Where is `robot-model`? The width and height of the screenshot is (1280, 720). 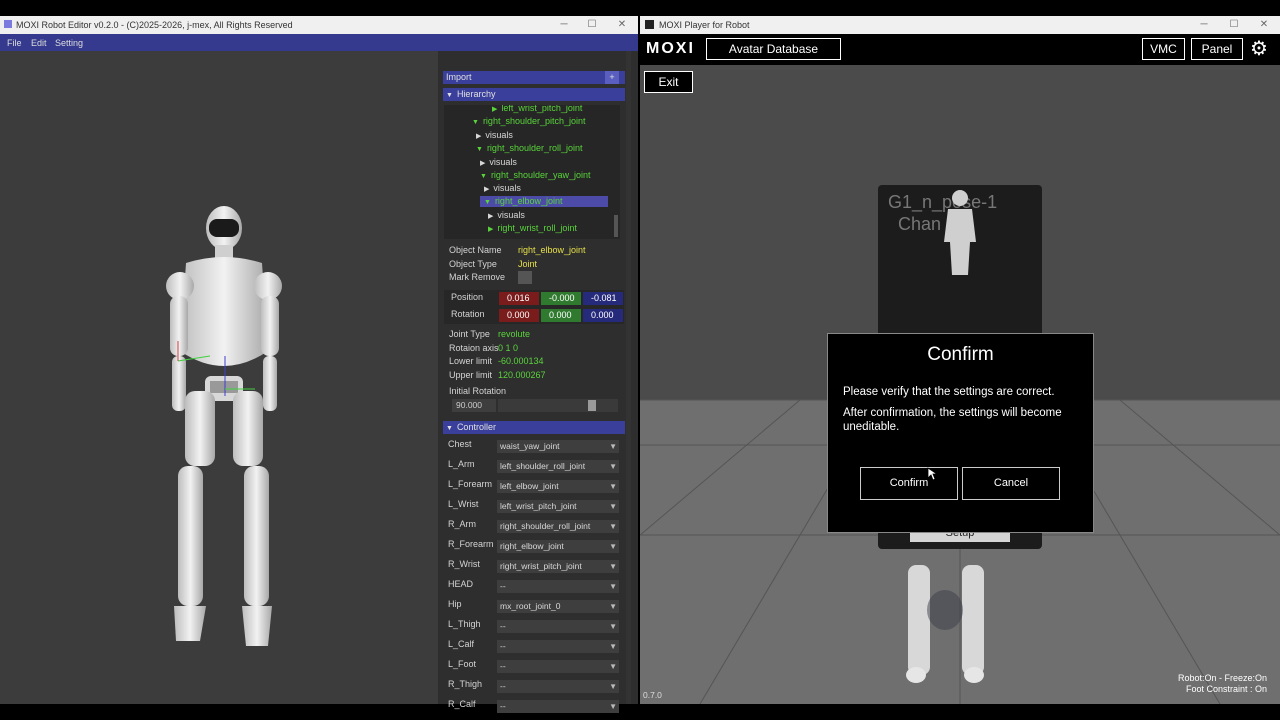
robot-model is located at coordinates (224, 426).